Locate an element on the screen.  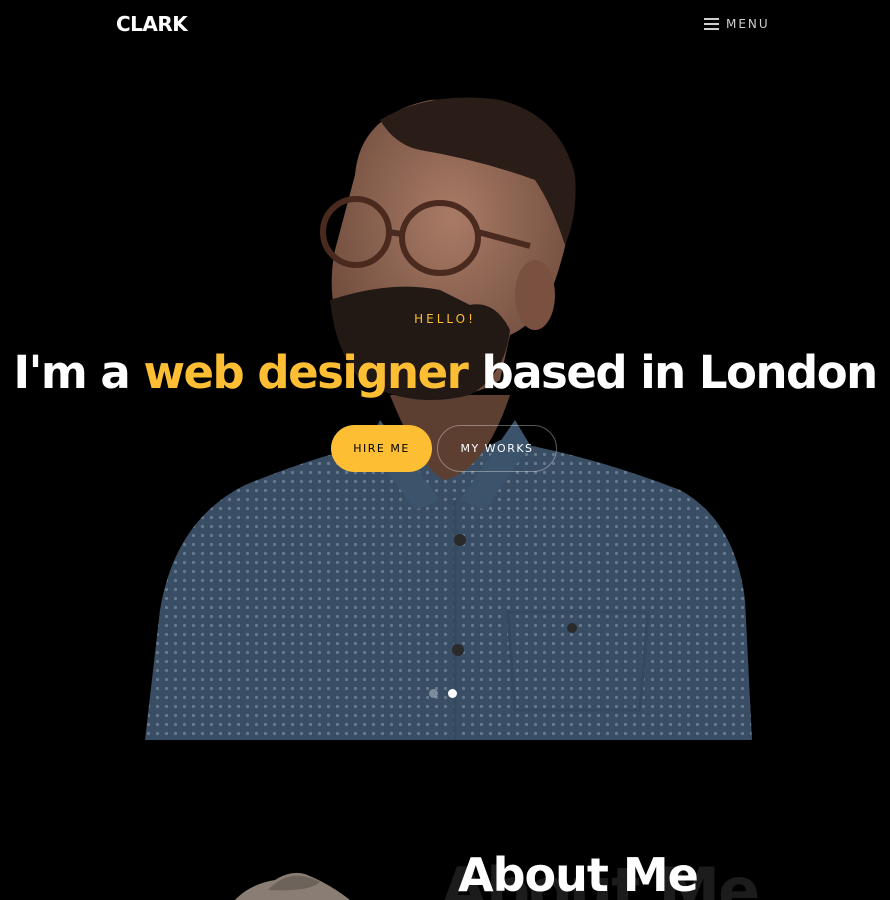
headline-end: based in London is located at coordinates (672, 372).